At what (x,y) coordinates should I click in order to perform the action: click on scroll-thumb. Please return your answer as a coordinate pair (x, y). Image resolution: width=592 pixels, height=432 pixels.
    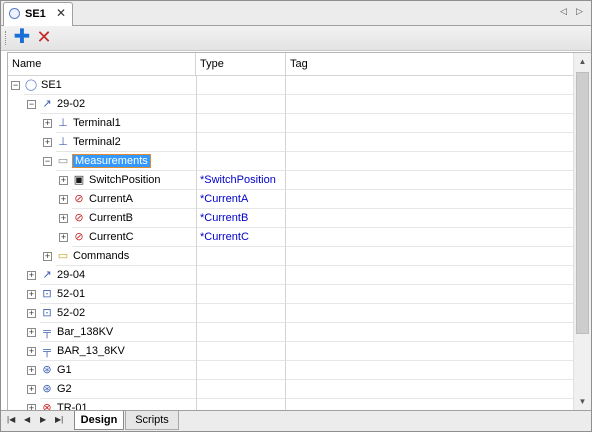
    Looking at the image, I should click on (582, 203).